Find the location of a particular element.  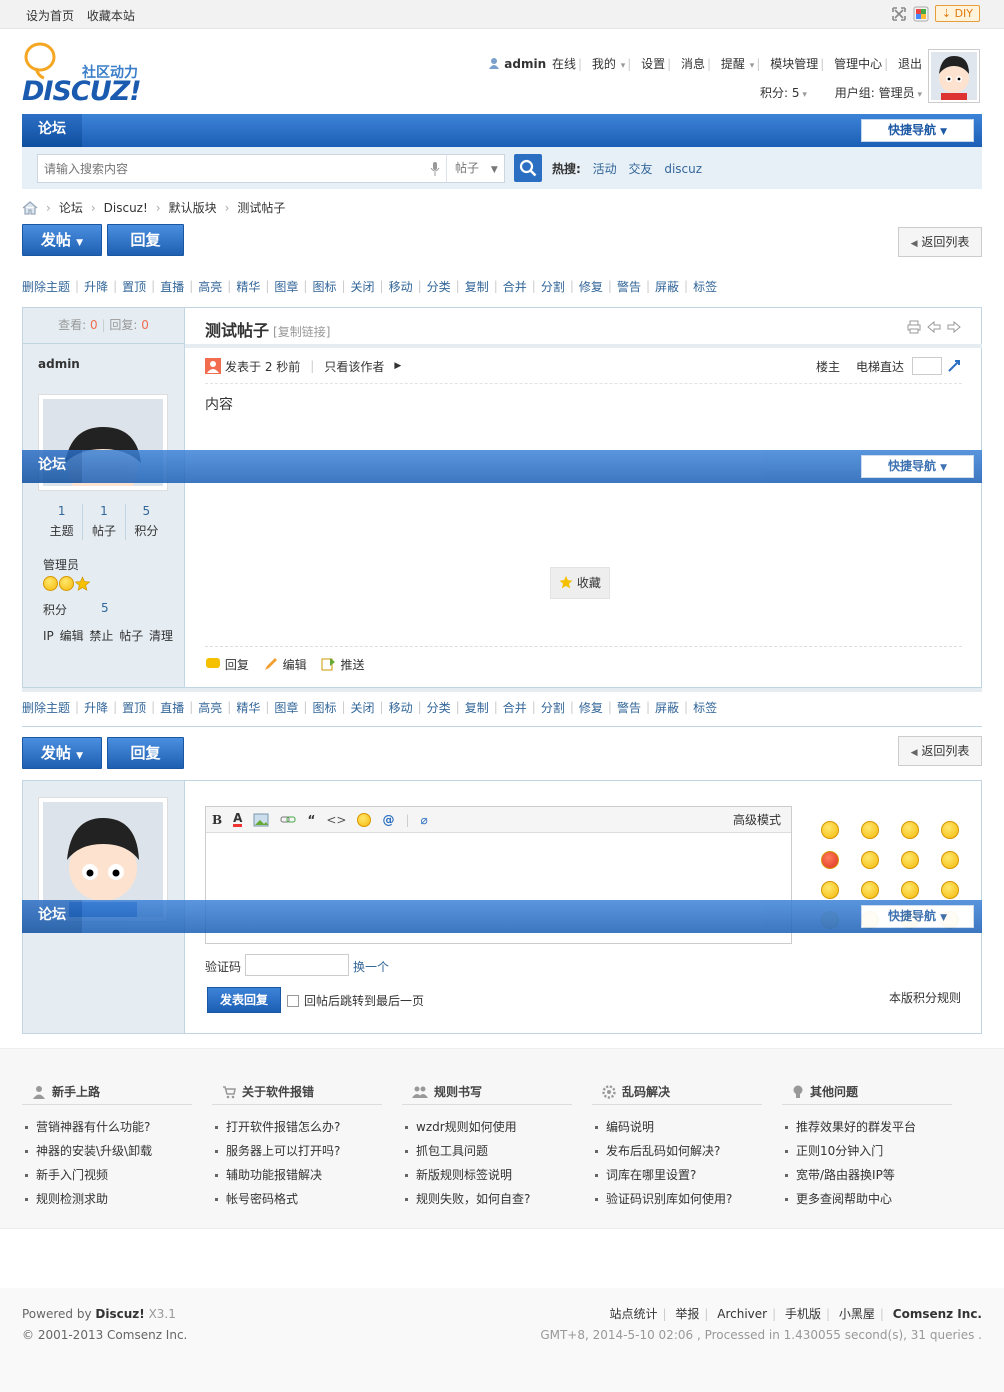

quote-icon: “ is located at coordinates (311, 820).